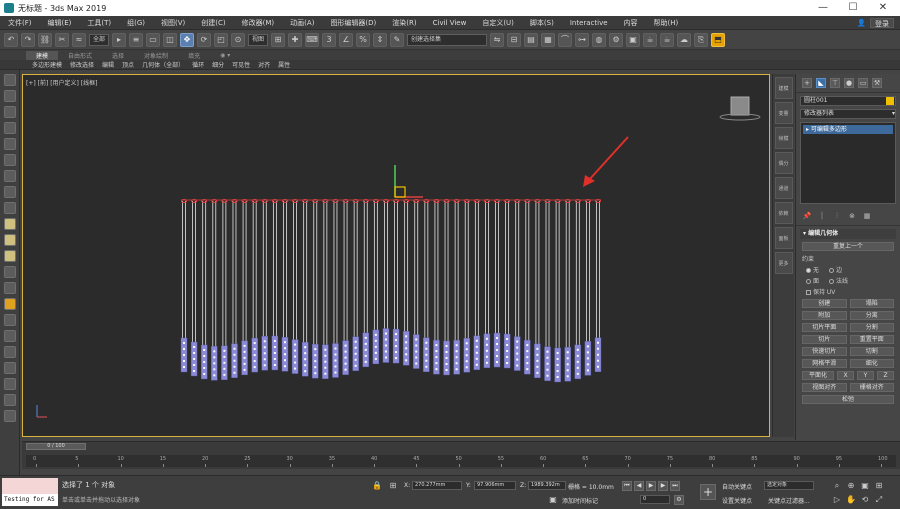 This screenshot has width=900, height=509. What do you see at coordinates (599, 39) in the screenshot?
I see `material-editor-icon: ◍` at bounding box center [599, 39].